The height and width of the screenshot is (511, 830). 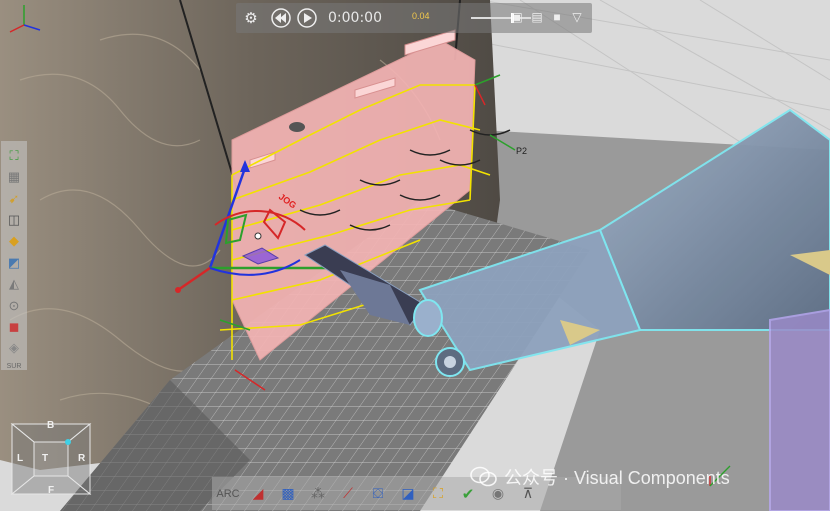 I want to click on pdf-icon: ▤, so click(x=537, y=17).